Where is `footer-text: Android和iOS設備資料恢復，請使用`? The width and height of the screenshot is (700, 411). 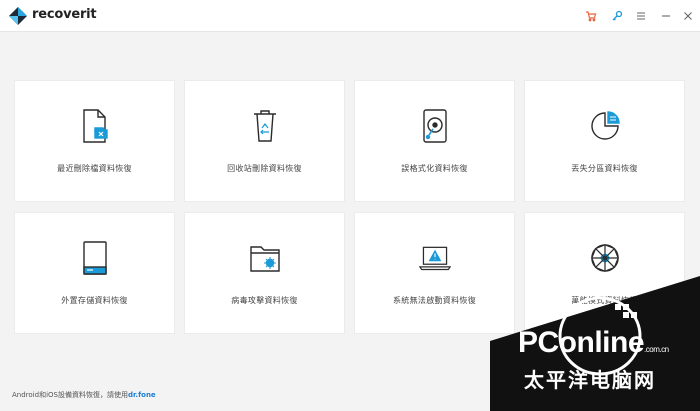
footer-text: Android和iOS設備資料恢復，請使用 is located at coordinates (70, 395).